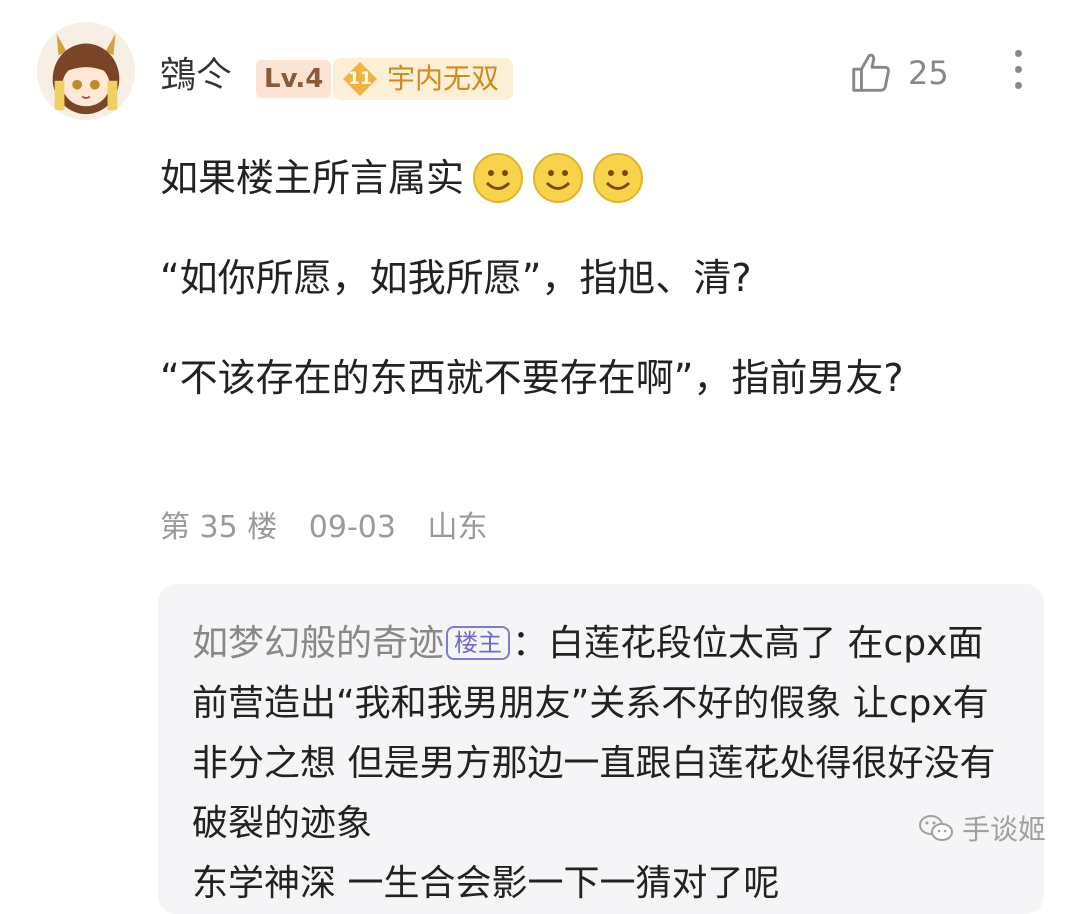  Describe the element at coordinates (1018, 73) in the screenshot. I see `more-vertical-icon` at that location.